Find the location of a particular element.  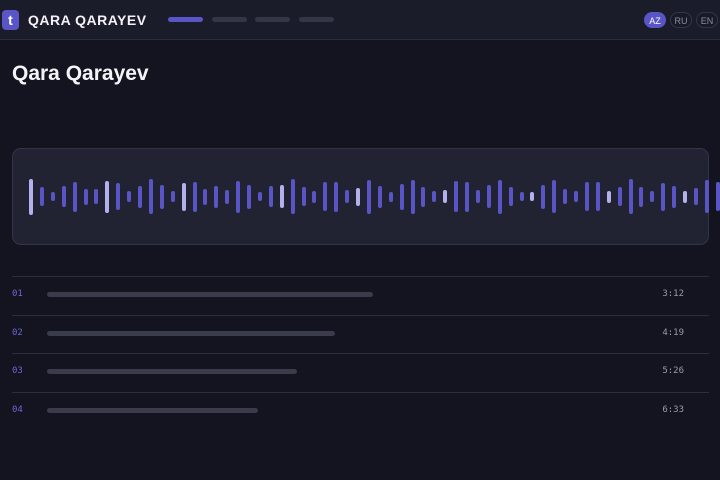

brand-name: QARA QARAYEV is located at coordinates (87, 20).